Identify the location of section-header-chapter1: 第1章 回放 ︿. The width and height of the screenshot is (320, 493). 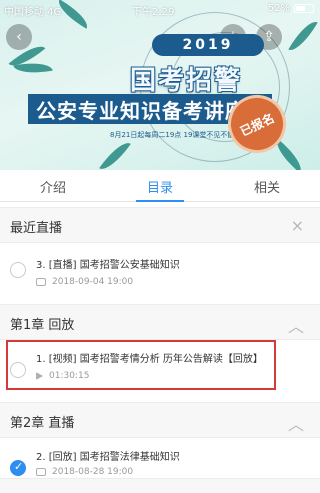
(160, 322).